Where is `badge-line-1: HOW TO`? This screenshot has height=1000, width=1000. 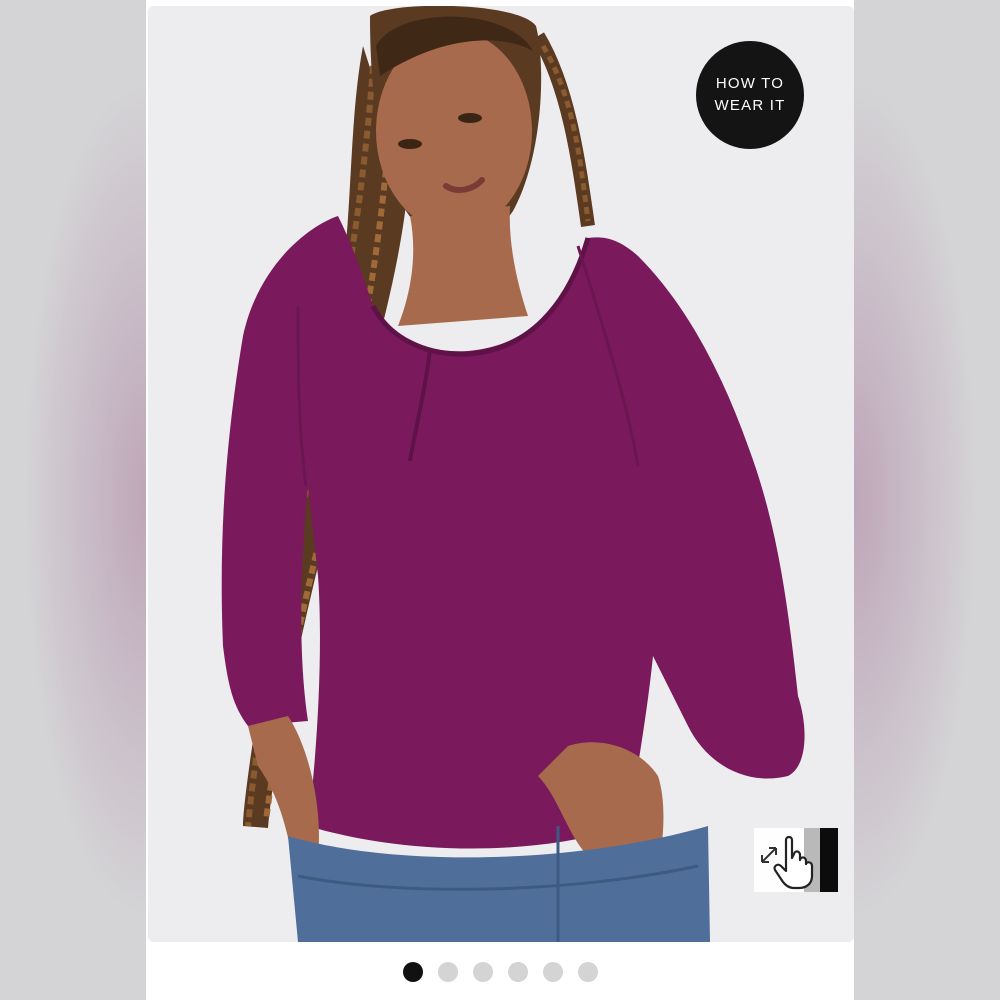
badge-line-1: HOW TO is located at coordinates (750, 83).